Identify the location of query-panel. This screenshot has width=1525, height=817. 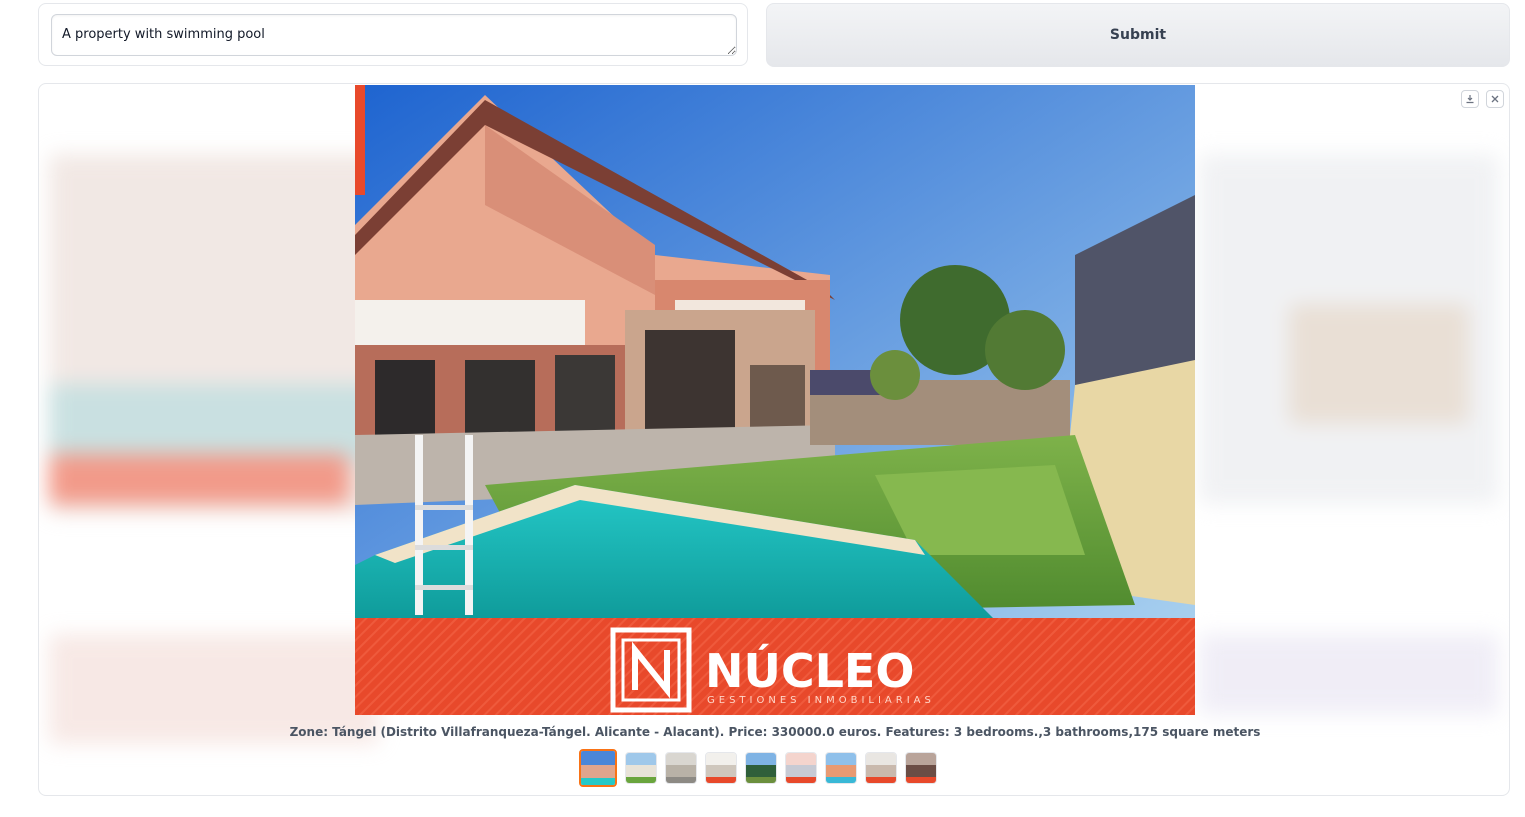
(393, 34).